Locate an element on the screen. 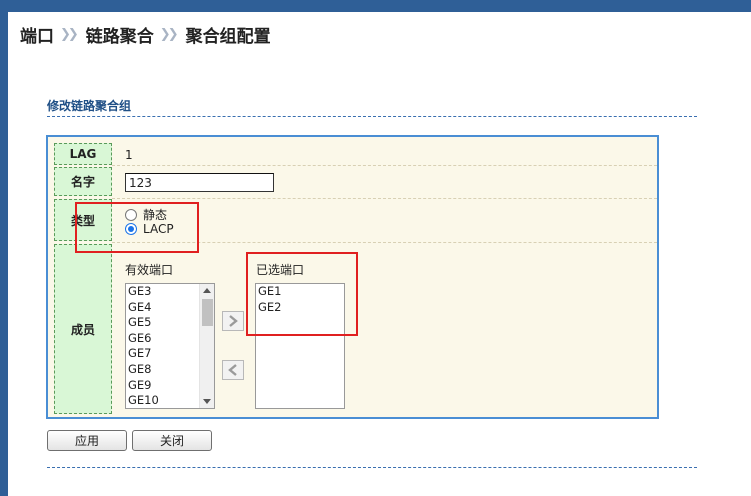  breadcrumb: 端口 ❯❯ 链路聚合 ❯❯ 聚合组配置 is located at coordinates (145, 34).